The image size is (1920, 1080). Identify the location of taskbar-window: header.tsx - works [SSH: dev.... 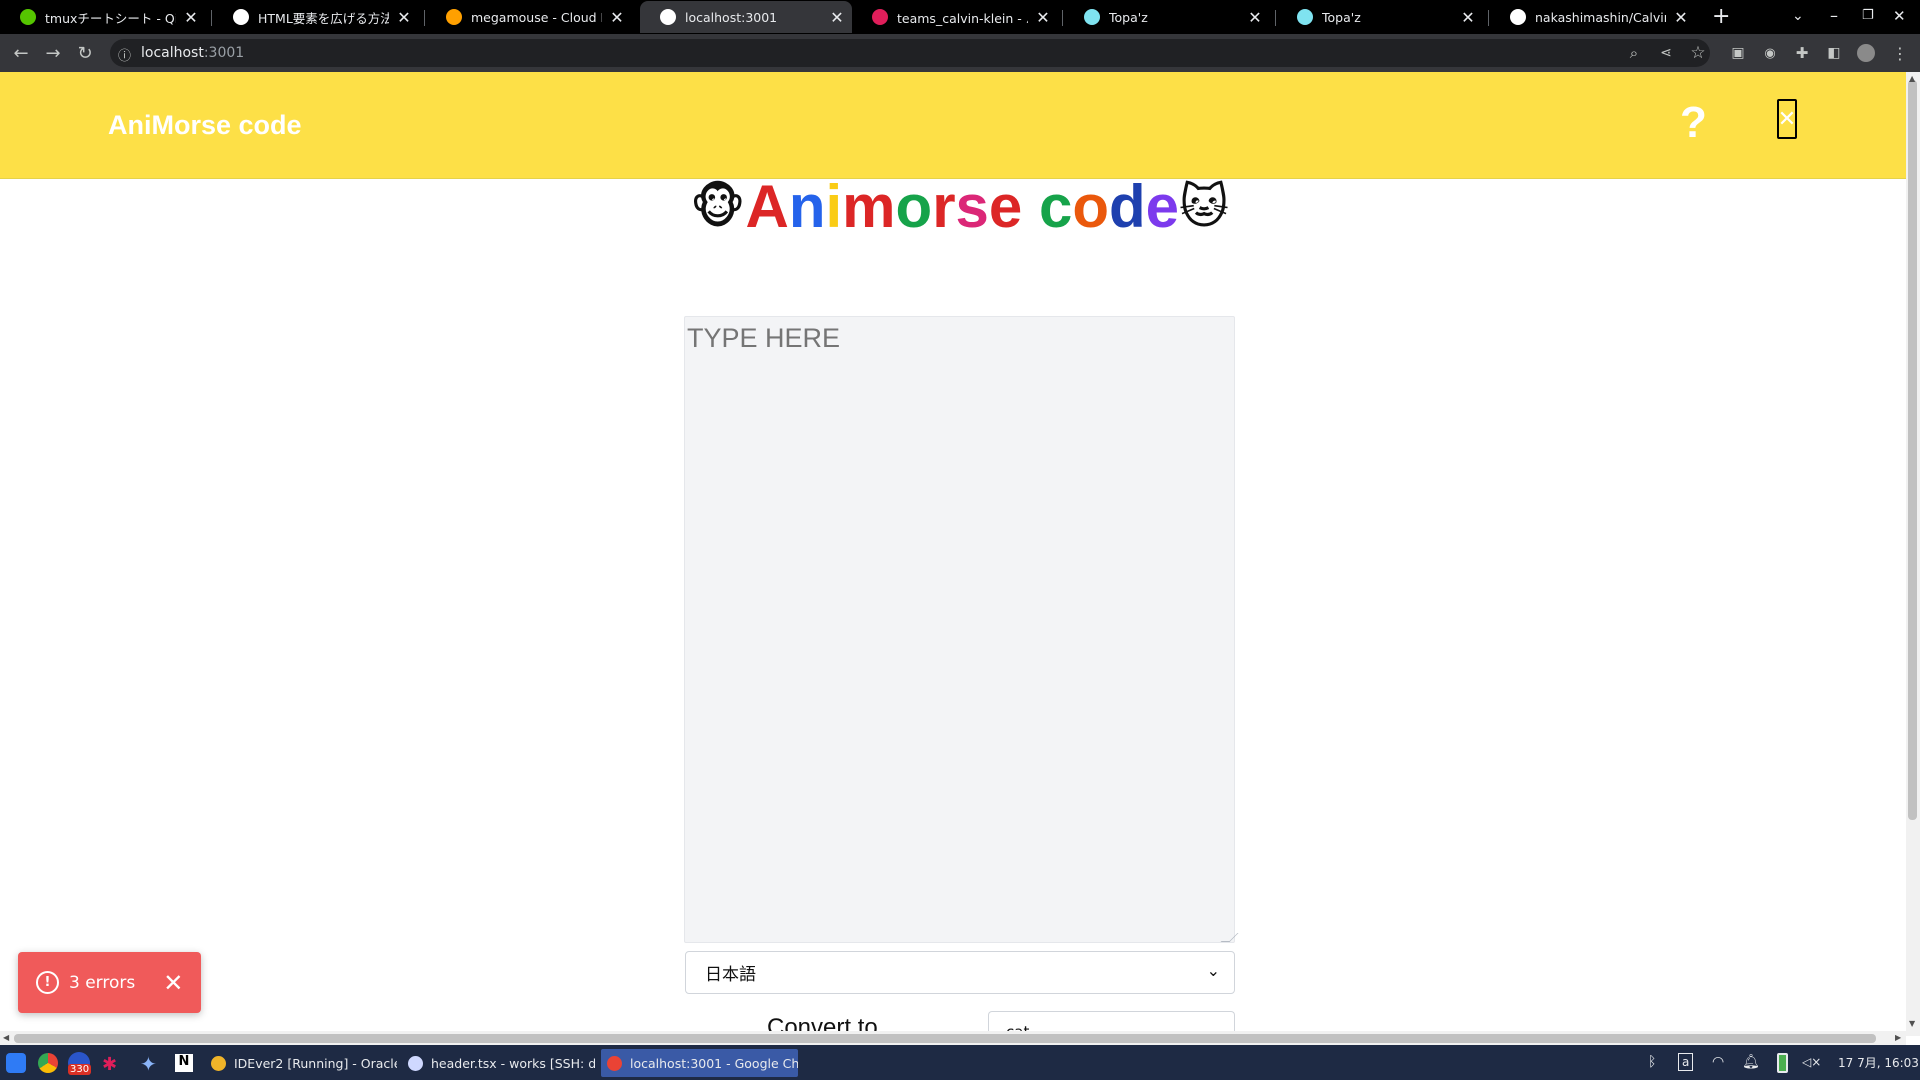
(498, 1063).